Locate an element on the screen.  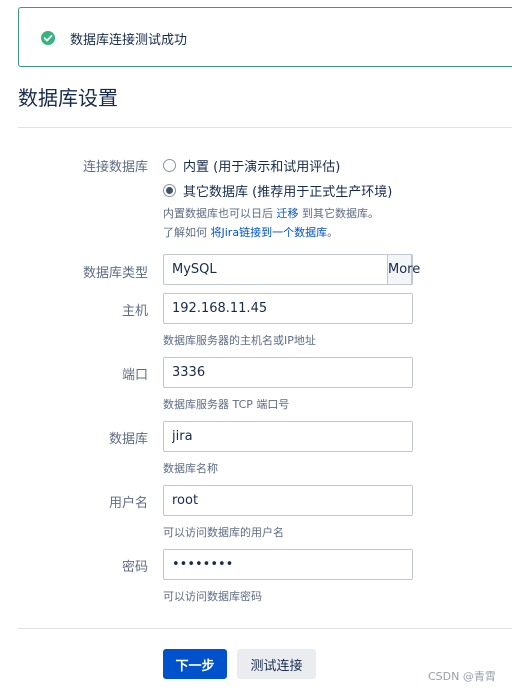
radio-option-builtin: 内置 (用于演示和试用评估) is located at coordinates (251, 165).